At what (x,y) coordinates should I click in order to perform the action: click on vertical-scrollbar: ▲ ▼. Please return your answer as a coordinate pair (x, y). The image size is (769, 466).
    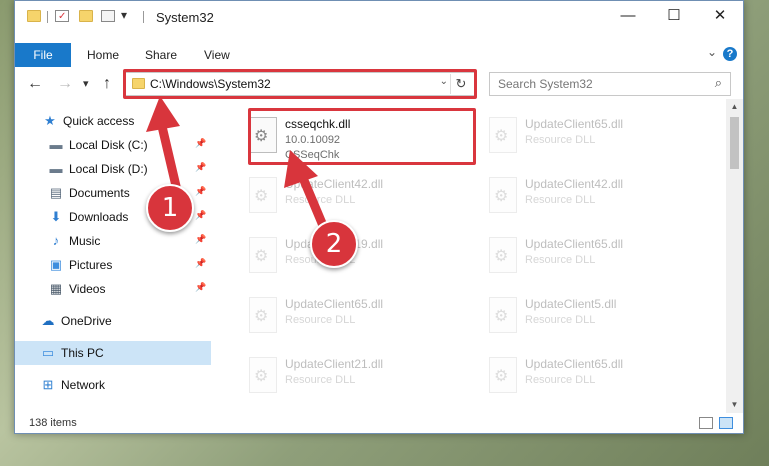
    Looking at the image, I should click on (734, 256).